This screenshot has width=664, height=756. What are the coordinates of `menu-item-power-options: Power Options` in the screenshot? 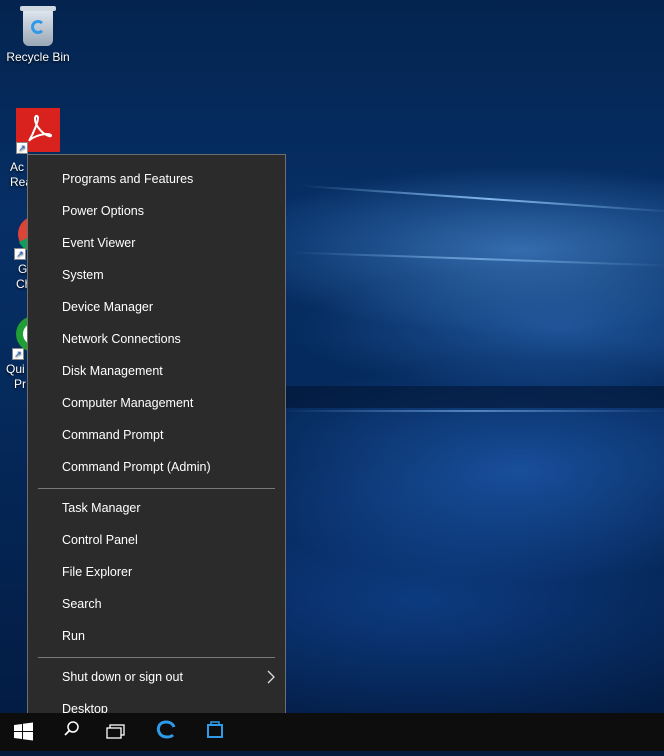 It's located at (156, 211).